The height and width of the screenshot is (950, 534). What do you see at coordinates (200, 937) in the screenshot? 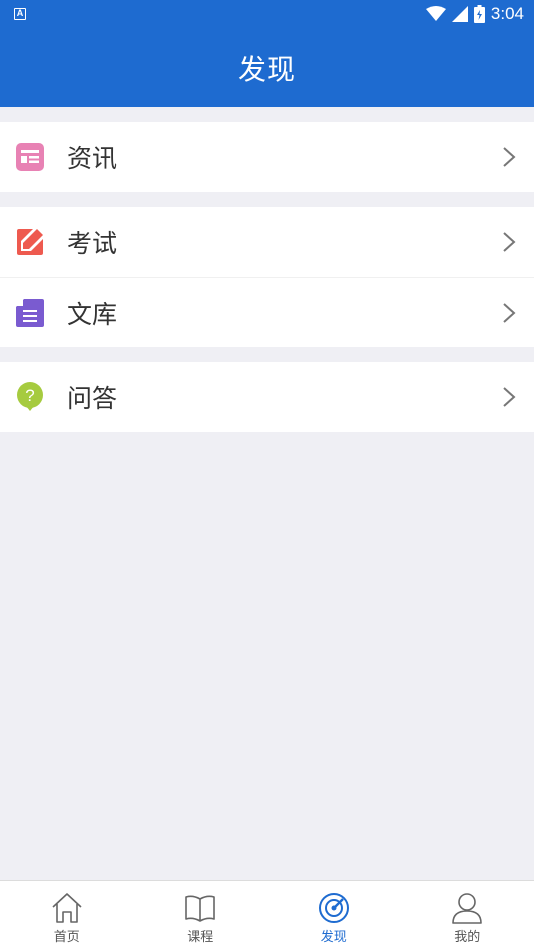
I see `tab-label: 课程` at bounding box center [200, 937].